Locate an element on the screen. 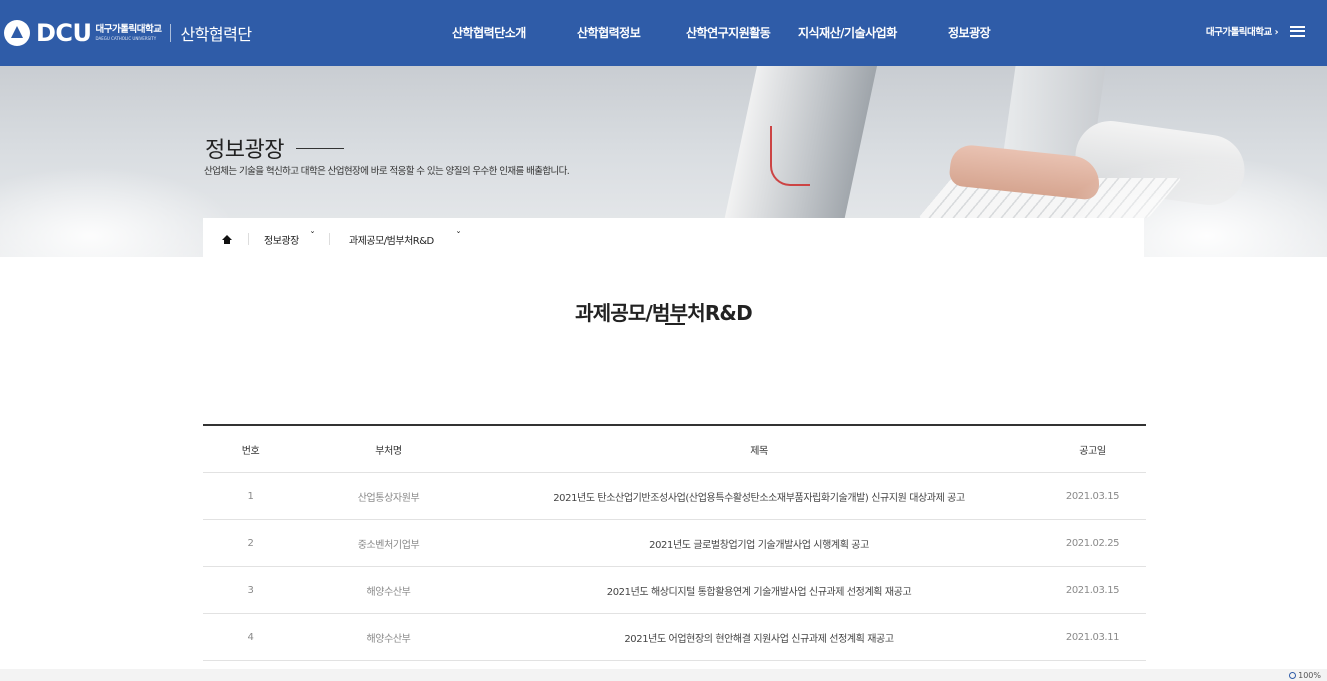  row-number: 4 is located at coordinates (250, 637).